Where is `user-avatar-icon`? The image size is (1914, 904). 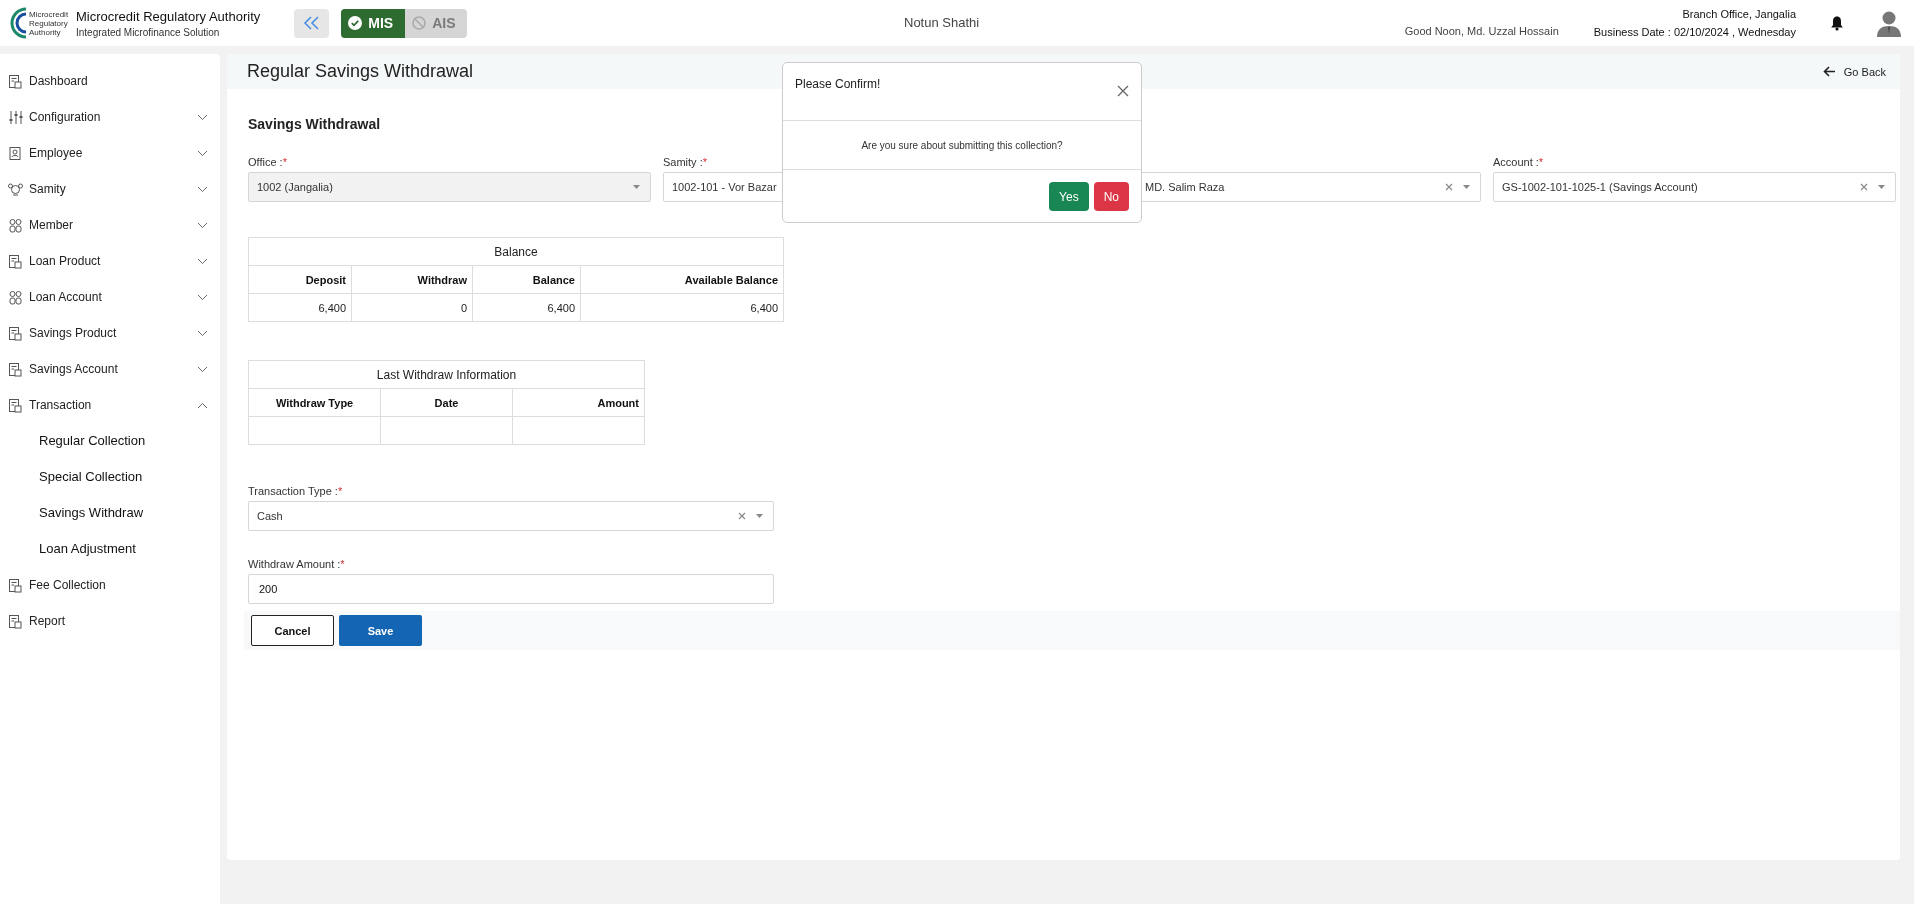
user-avatar-icon is located at coordinates (1889, 23).